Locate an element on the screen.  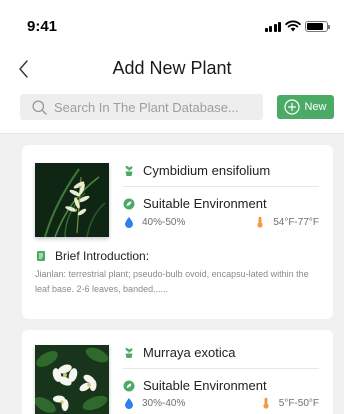
plus-circle-icon is located at coordinates (292, 107).